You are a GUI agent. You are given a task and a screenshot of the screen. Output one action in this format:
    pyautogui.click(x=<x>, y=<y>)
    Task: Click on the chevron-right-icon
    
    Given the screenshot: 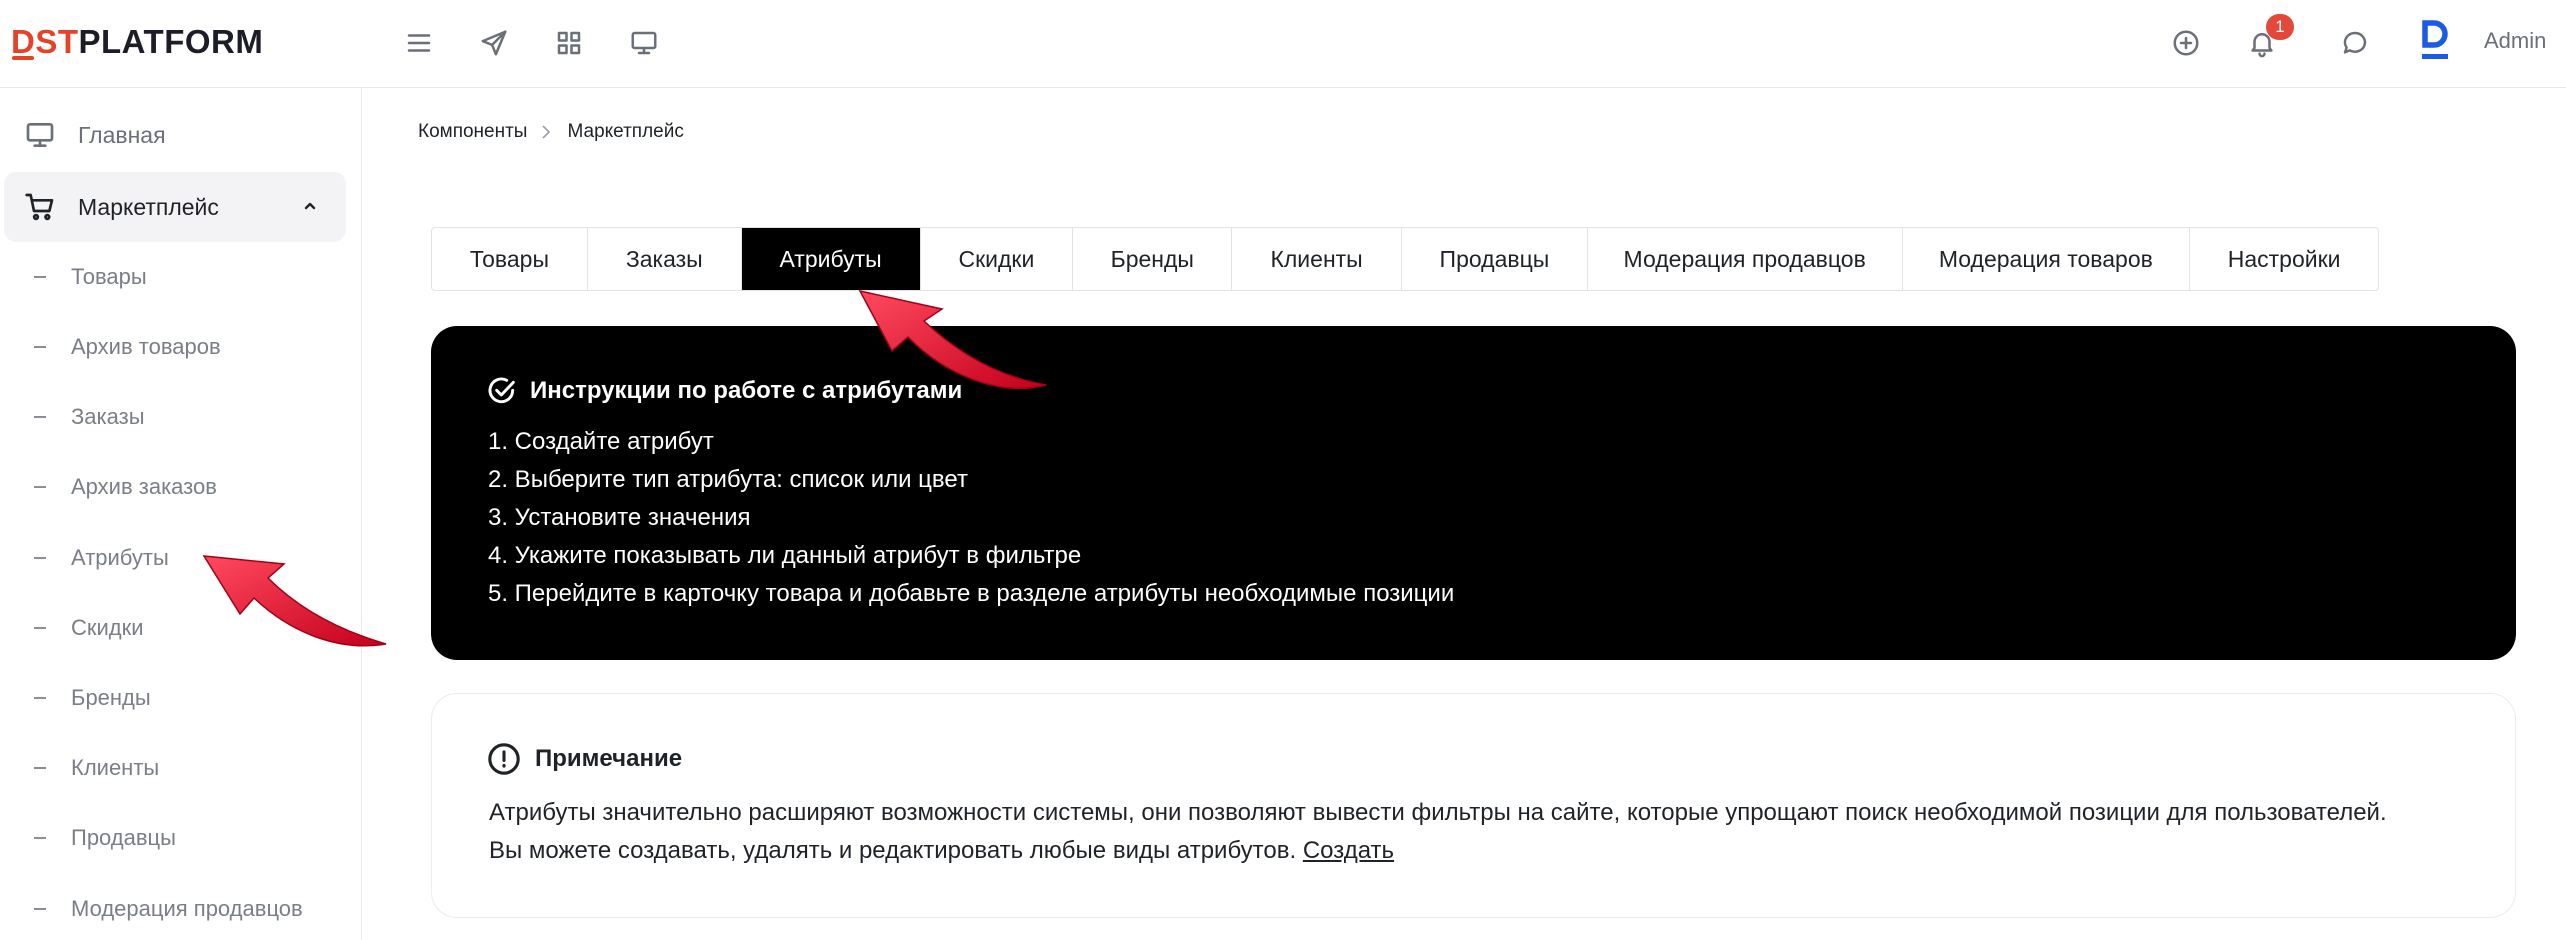 What is the action you would take?
    pyautogui.click(x=547, y=132)
    